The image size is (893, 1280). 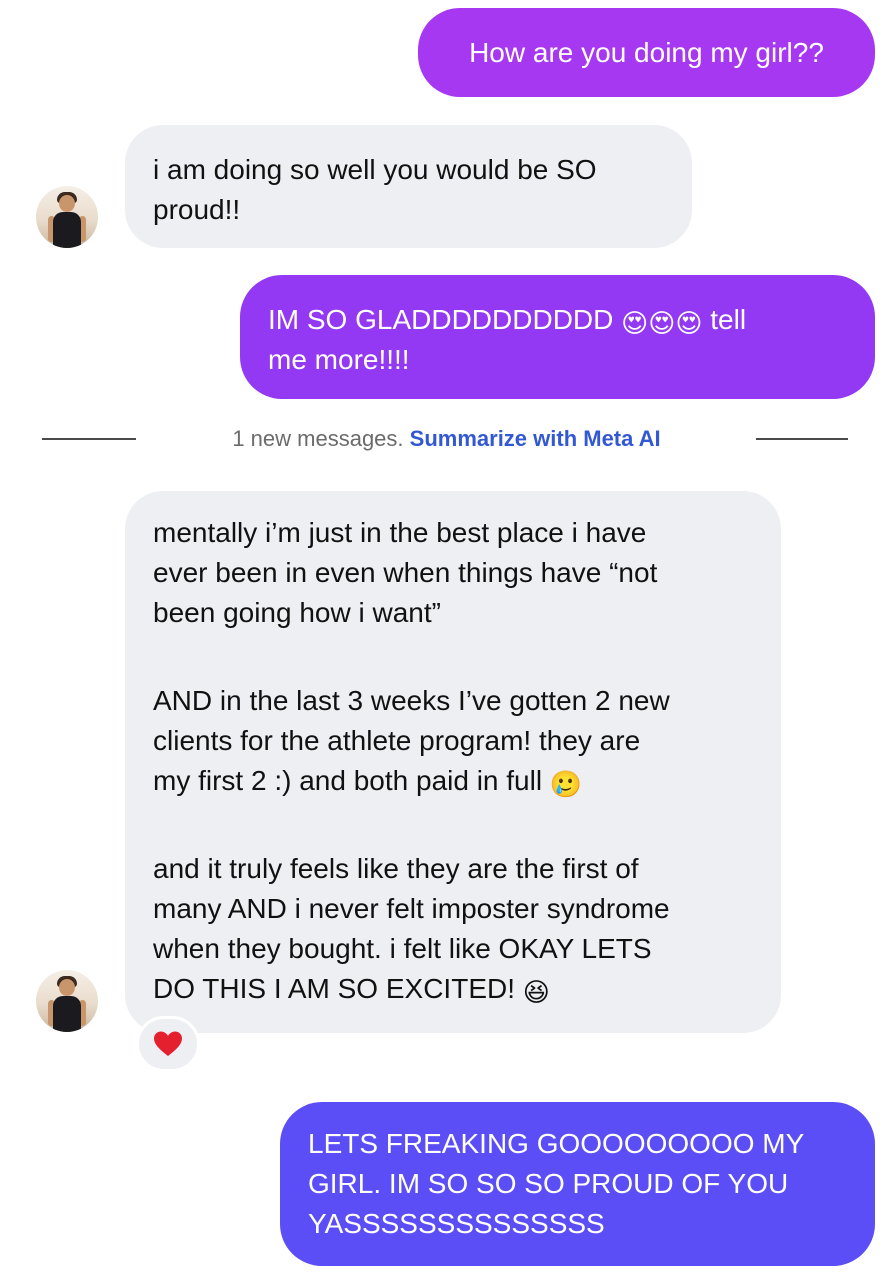 I want to click on message-line: YASSSSSSSSSSSSSS, so click(x=456, y=1223).